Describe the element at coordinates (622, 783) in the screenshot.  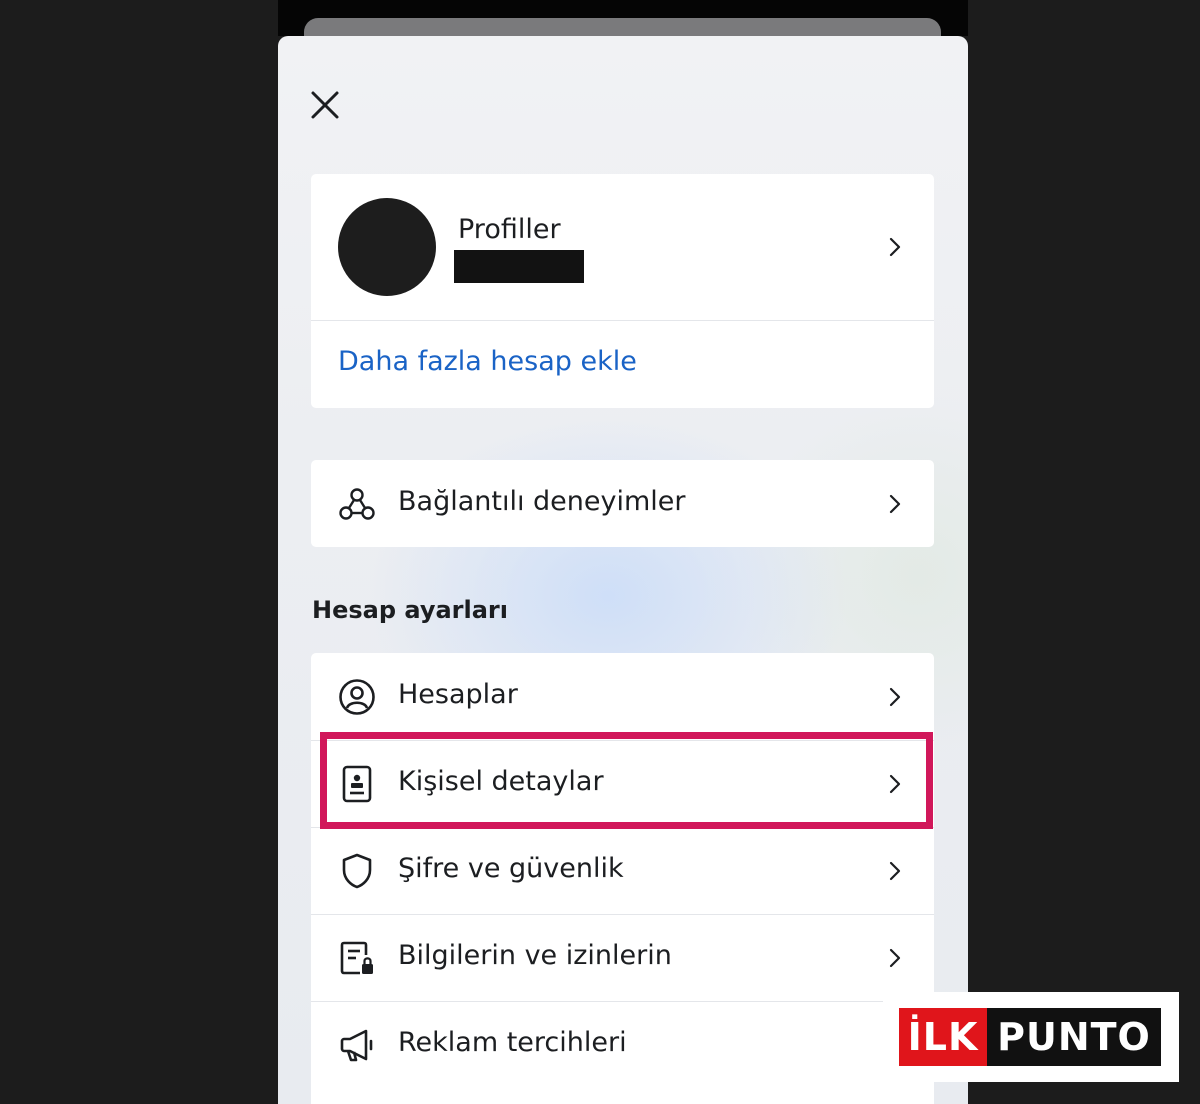
I see `settings-item-personal-details: Kişisel detaylar` at that location.